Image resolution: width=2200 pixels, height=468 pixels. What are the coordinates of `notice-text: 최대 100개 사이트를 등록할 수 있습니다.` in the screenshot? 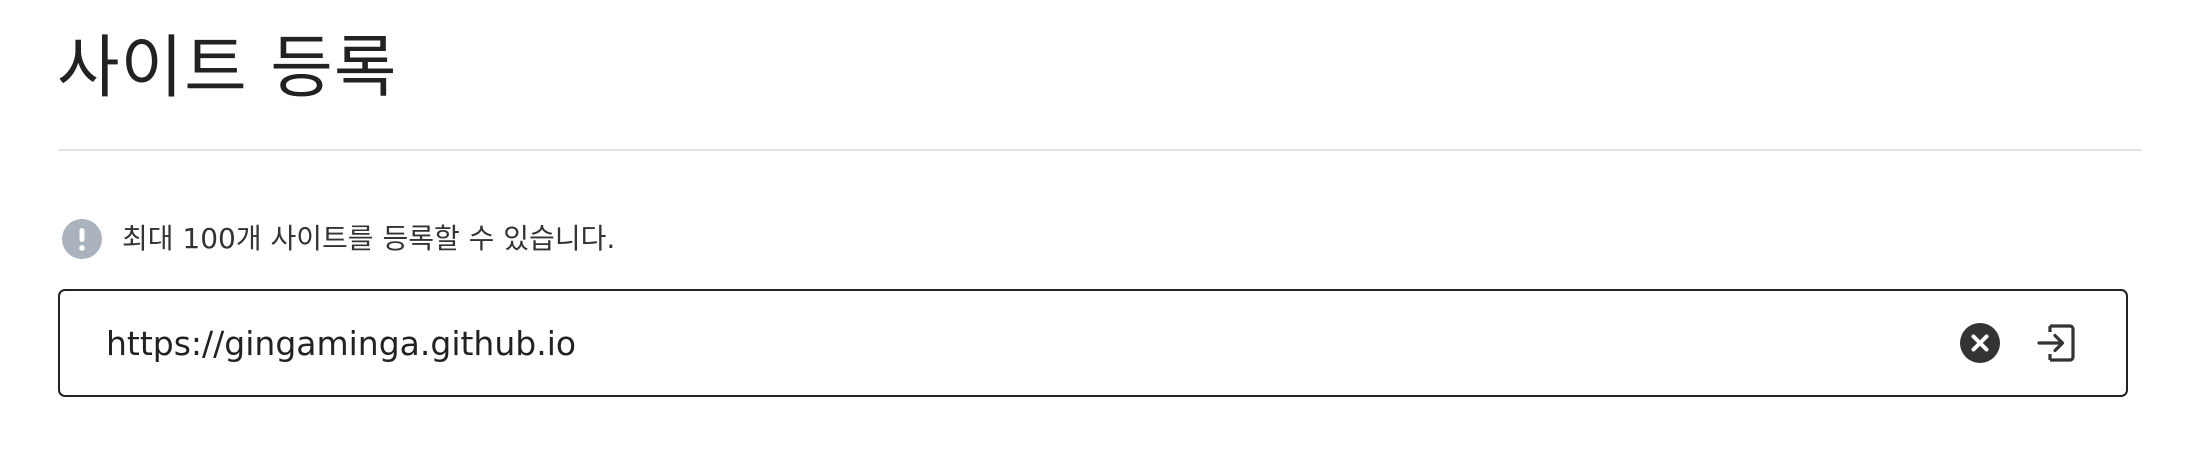 It's located at (369, 238).